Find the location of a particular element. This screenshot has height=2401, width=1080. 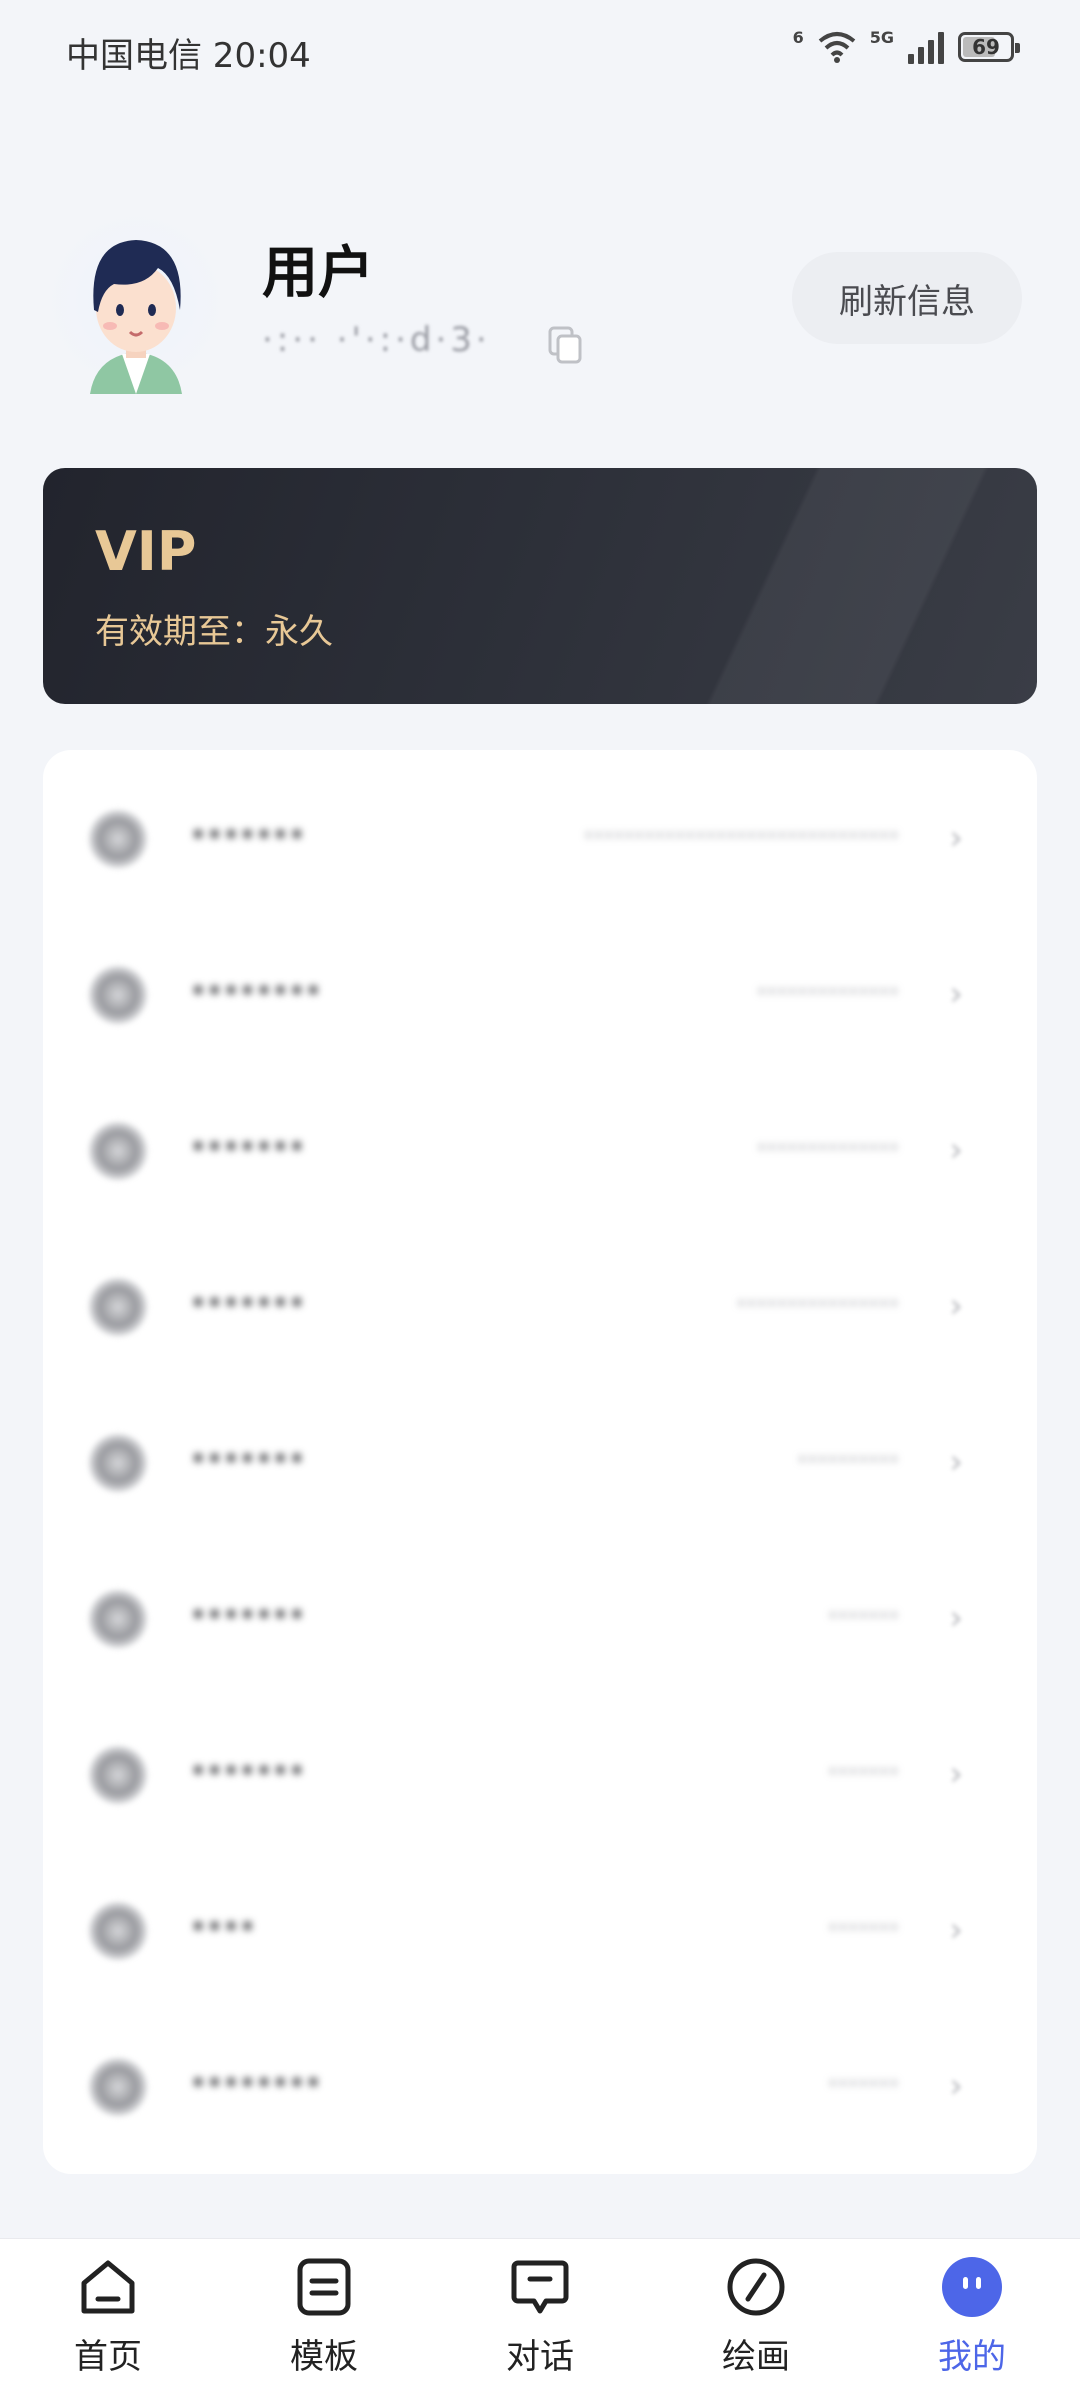

tab-profile-label: 我的 is located at coordinates (972, 2357).